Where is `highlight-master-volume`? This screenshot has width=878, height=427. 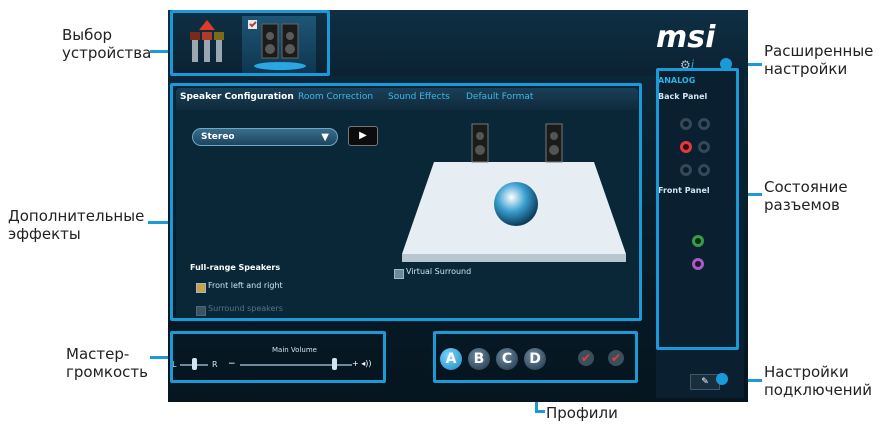
highlight-master-volume is located at coordinates (278, 357).